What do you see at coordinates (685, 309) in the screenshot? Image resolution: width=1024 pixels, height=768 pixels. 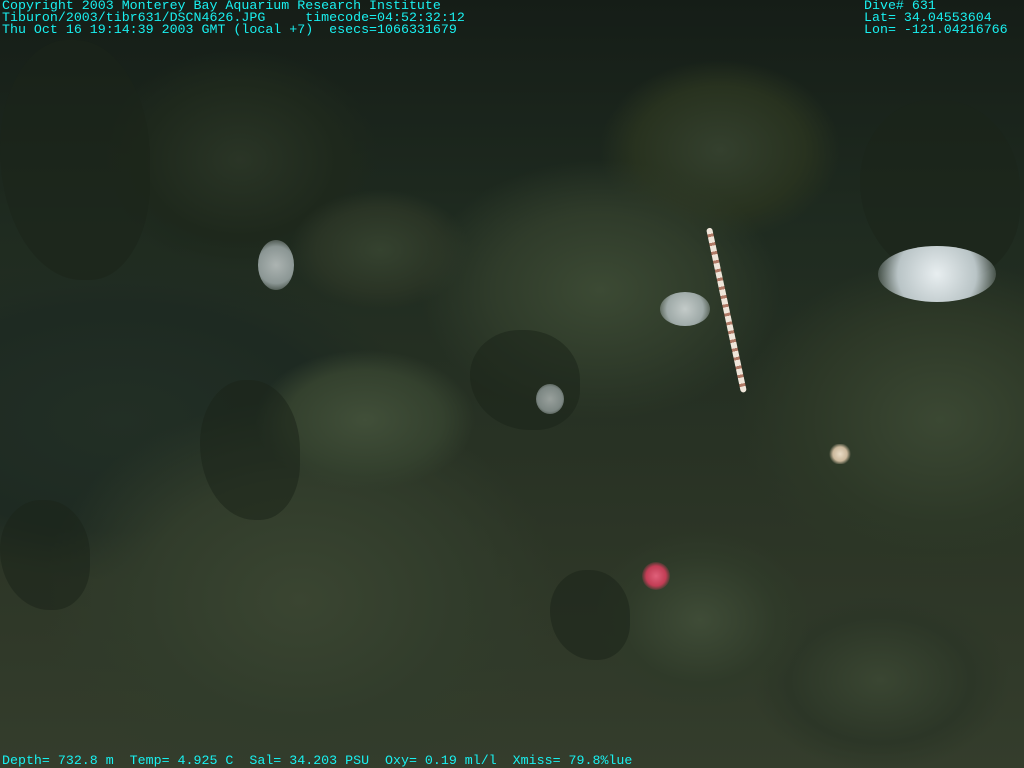 I see `white-coral` at bounding box center [685, 309].